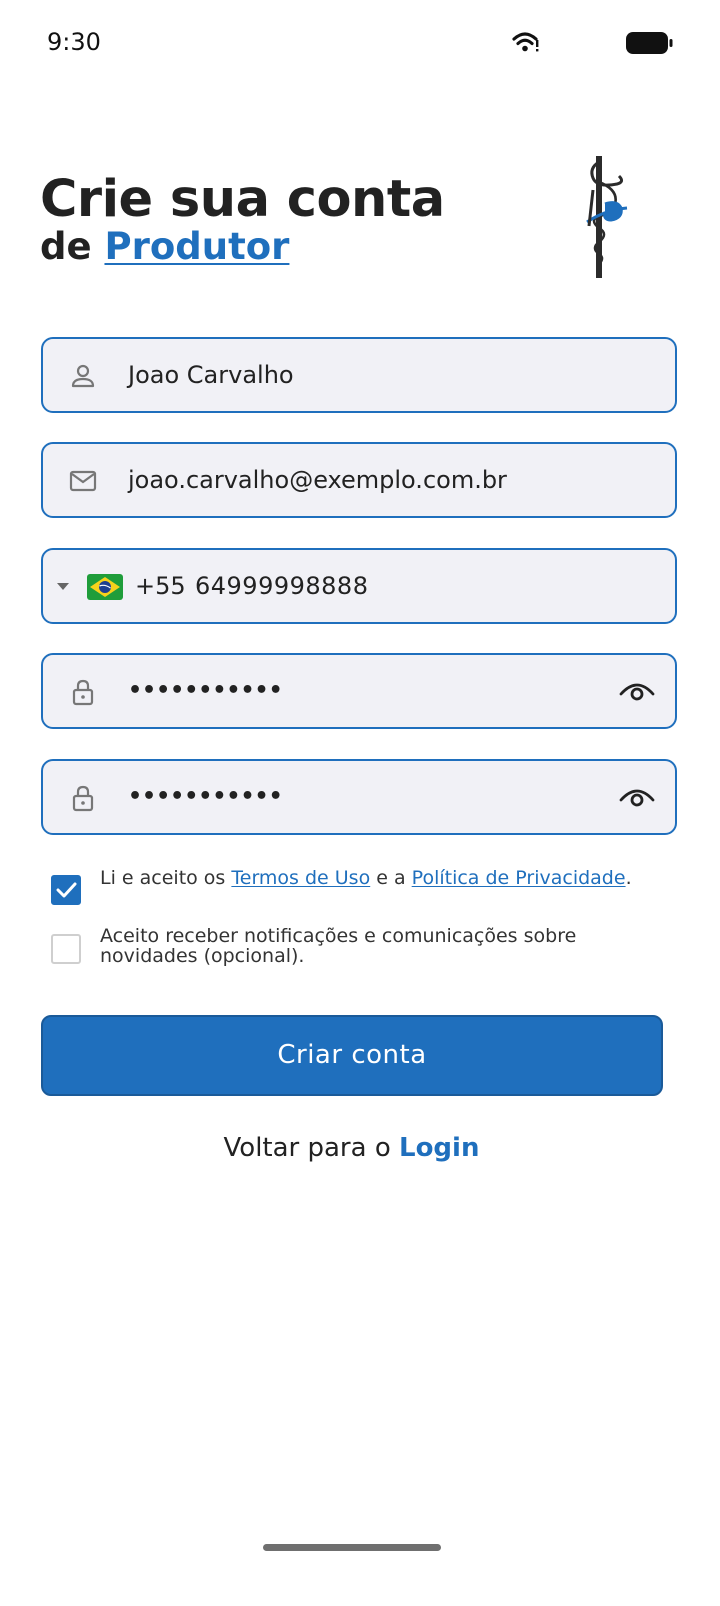 This screenshot has height=1606, width=720. I want to click on title-heading: Crie sua conta, so click(242, 199).